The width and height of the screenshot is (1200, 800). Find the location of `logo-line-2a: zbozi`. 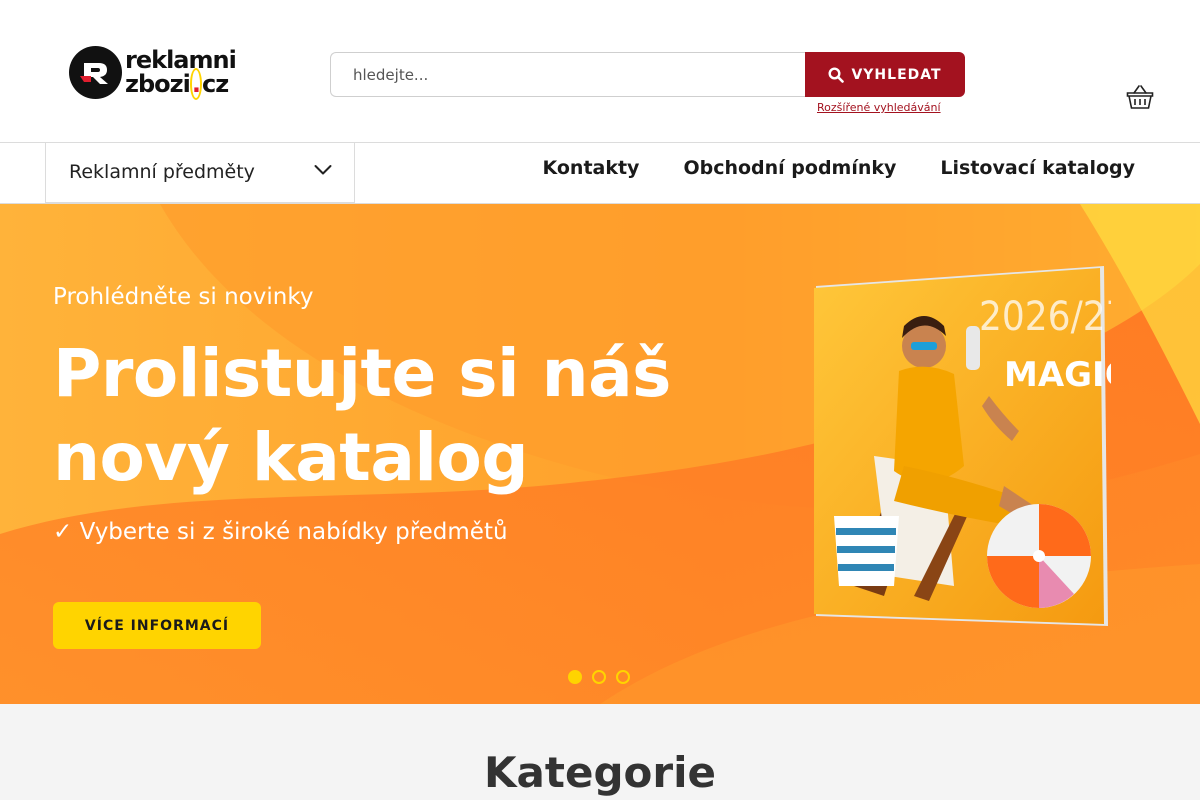

logo-line-2a: zbozi is located at coordinates (158, 84).